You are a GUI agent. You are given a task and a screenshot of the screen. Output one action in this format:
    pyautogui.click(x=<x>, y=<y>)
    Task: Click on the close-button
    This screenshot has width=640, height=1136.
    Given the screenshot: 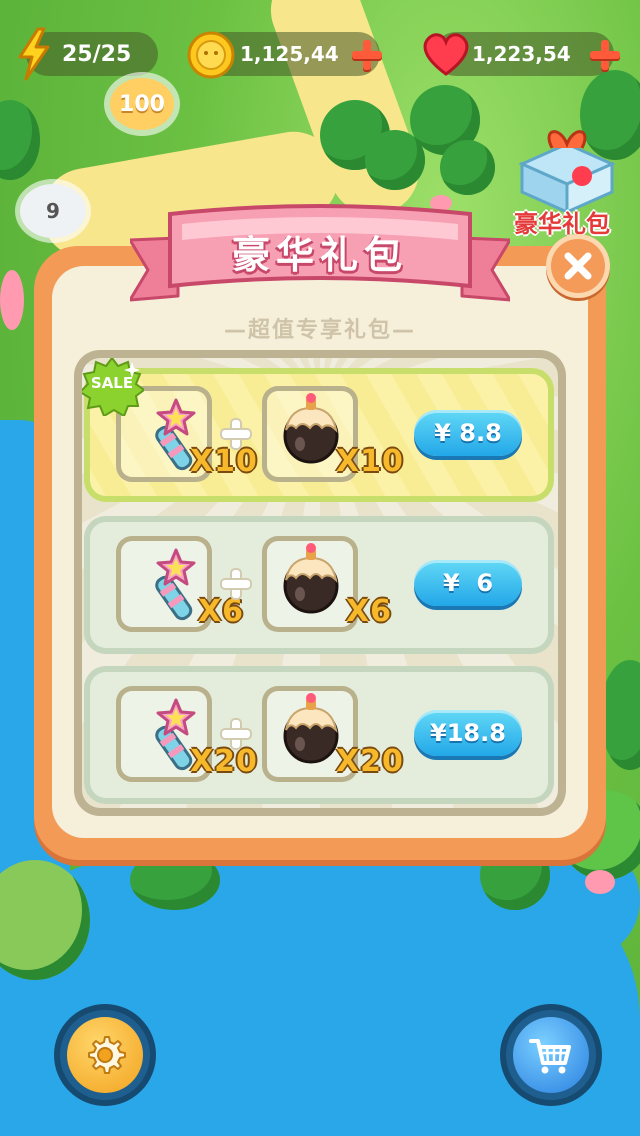 What is the action you would take?
    pyautogui.click(x=578, y=266)
    